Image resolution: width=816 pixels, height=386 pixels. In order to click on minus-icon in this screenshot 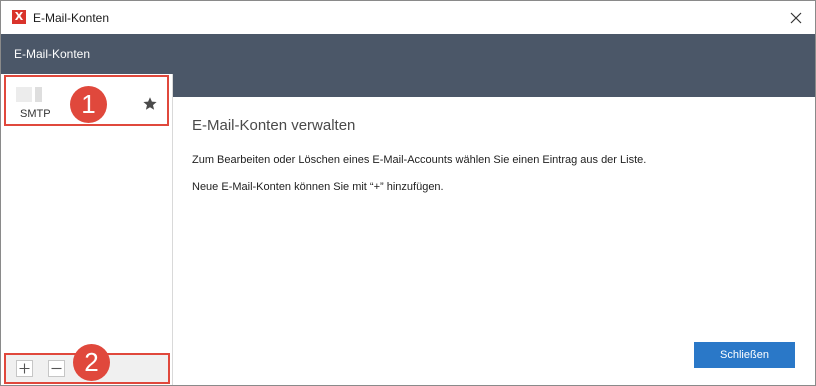, I will do `click(56, 368)`.